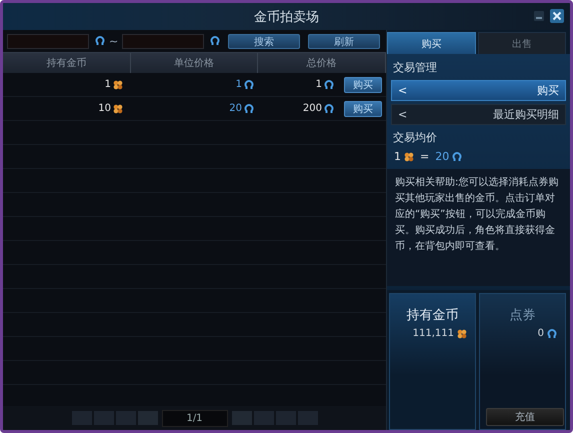  I want to click on coin-amount: 1, so click(397, 156).